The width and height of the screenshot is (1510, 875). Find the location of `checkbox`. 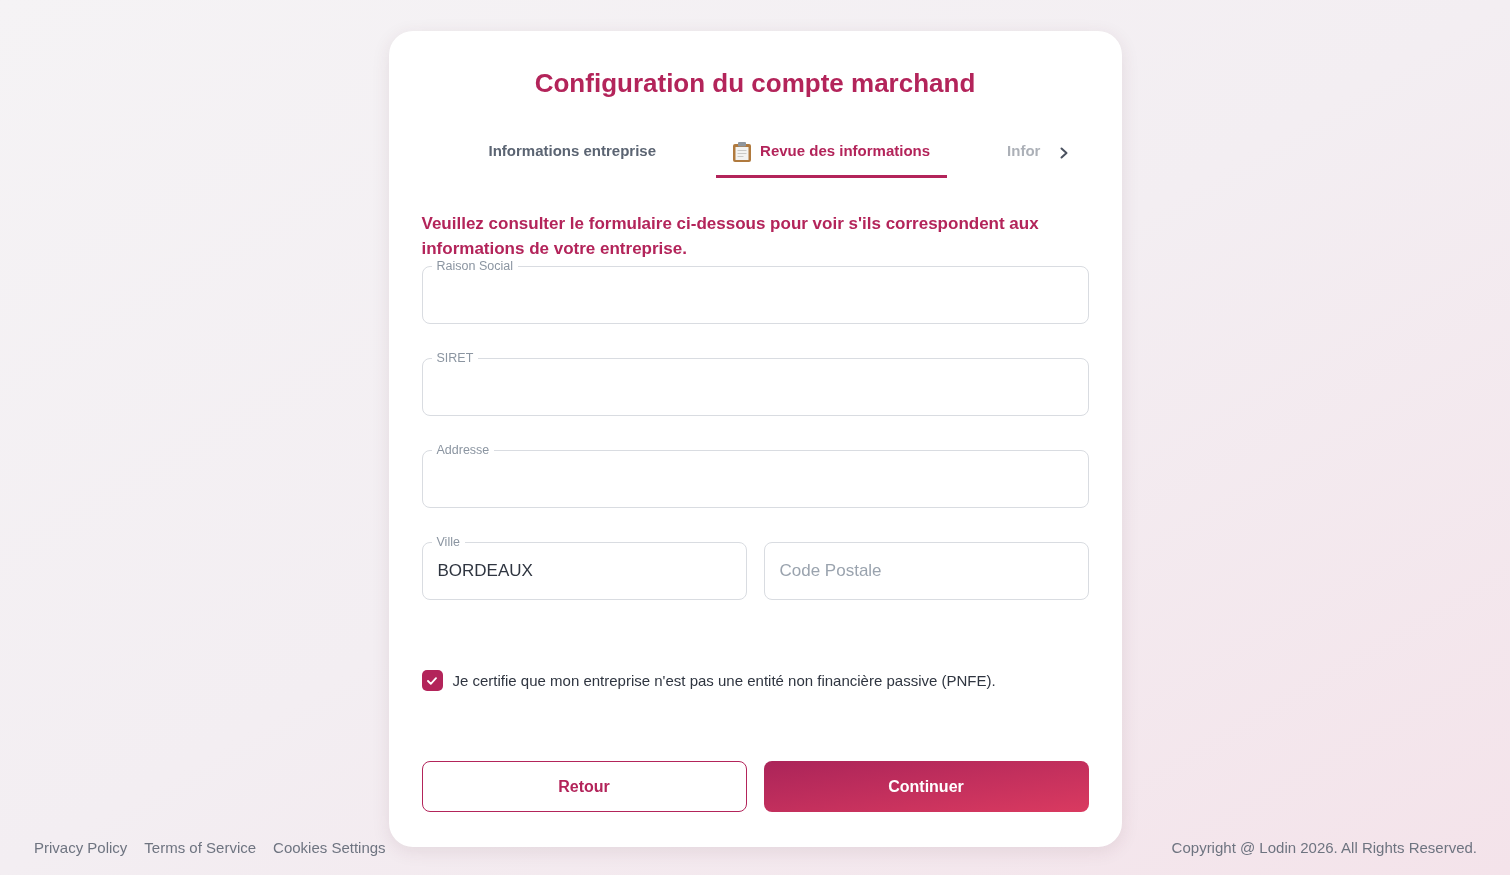

checkbox is located at coordinates (432, 680).